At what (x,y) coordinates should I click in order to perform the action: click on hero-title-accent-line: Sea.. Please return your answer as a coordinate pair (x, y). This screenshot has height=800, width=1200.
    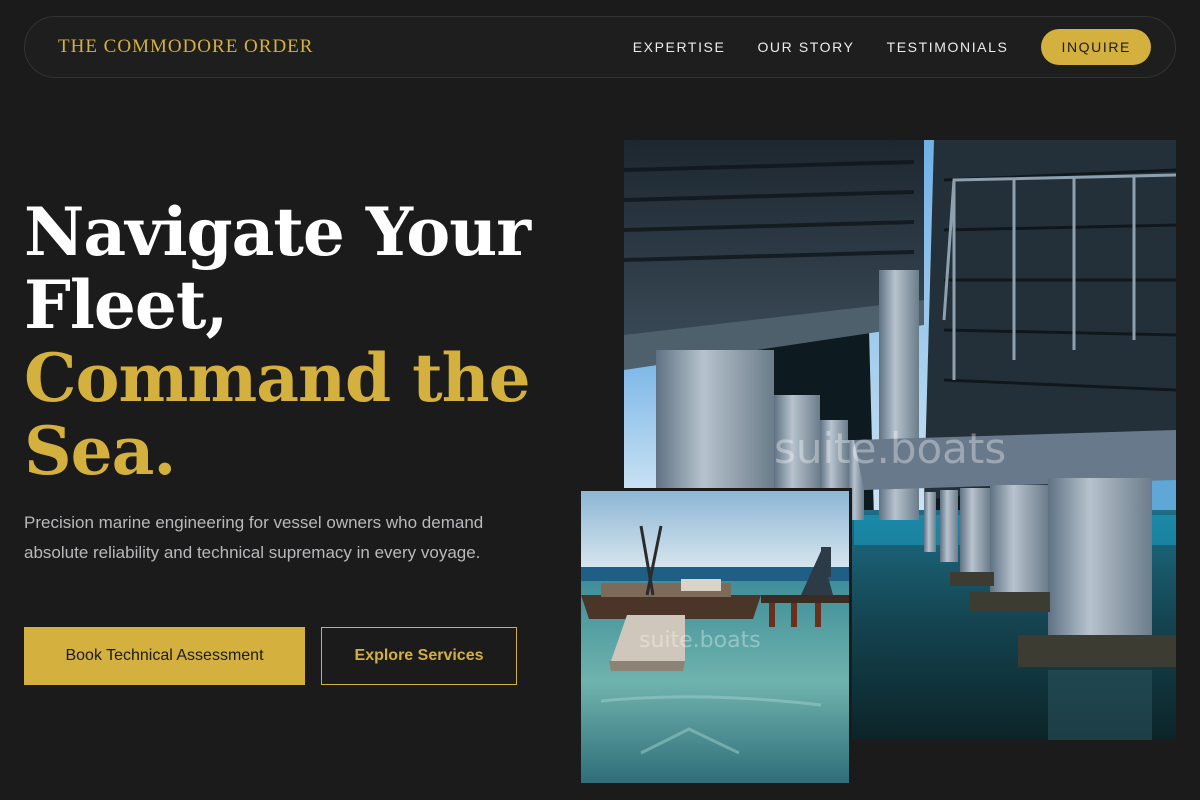
    Looking at the image, I should click on (100, 451).